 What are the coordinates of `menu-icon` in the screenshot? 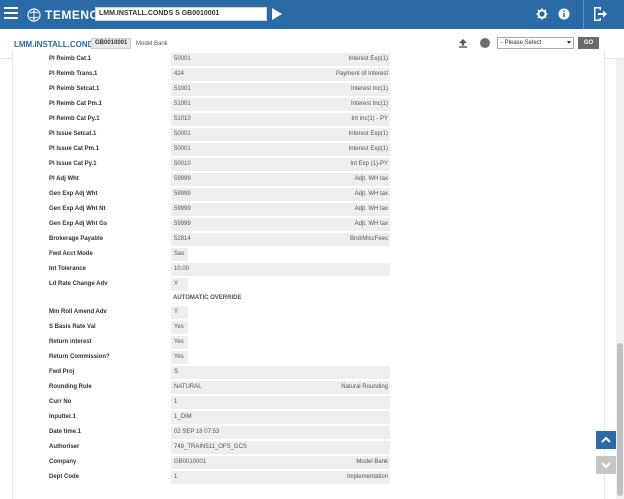 It's located at (11, 14).